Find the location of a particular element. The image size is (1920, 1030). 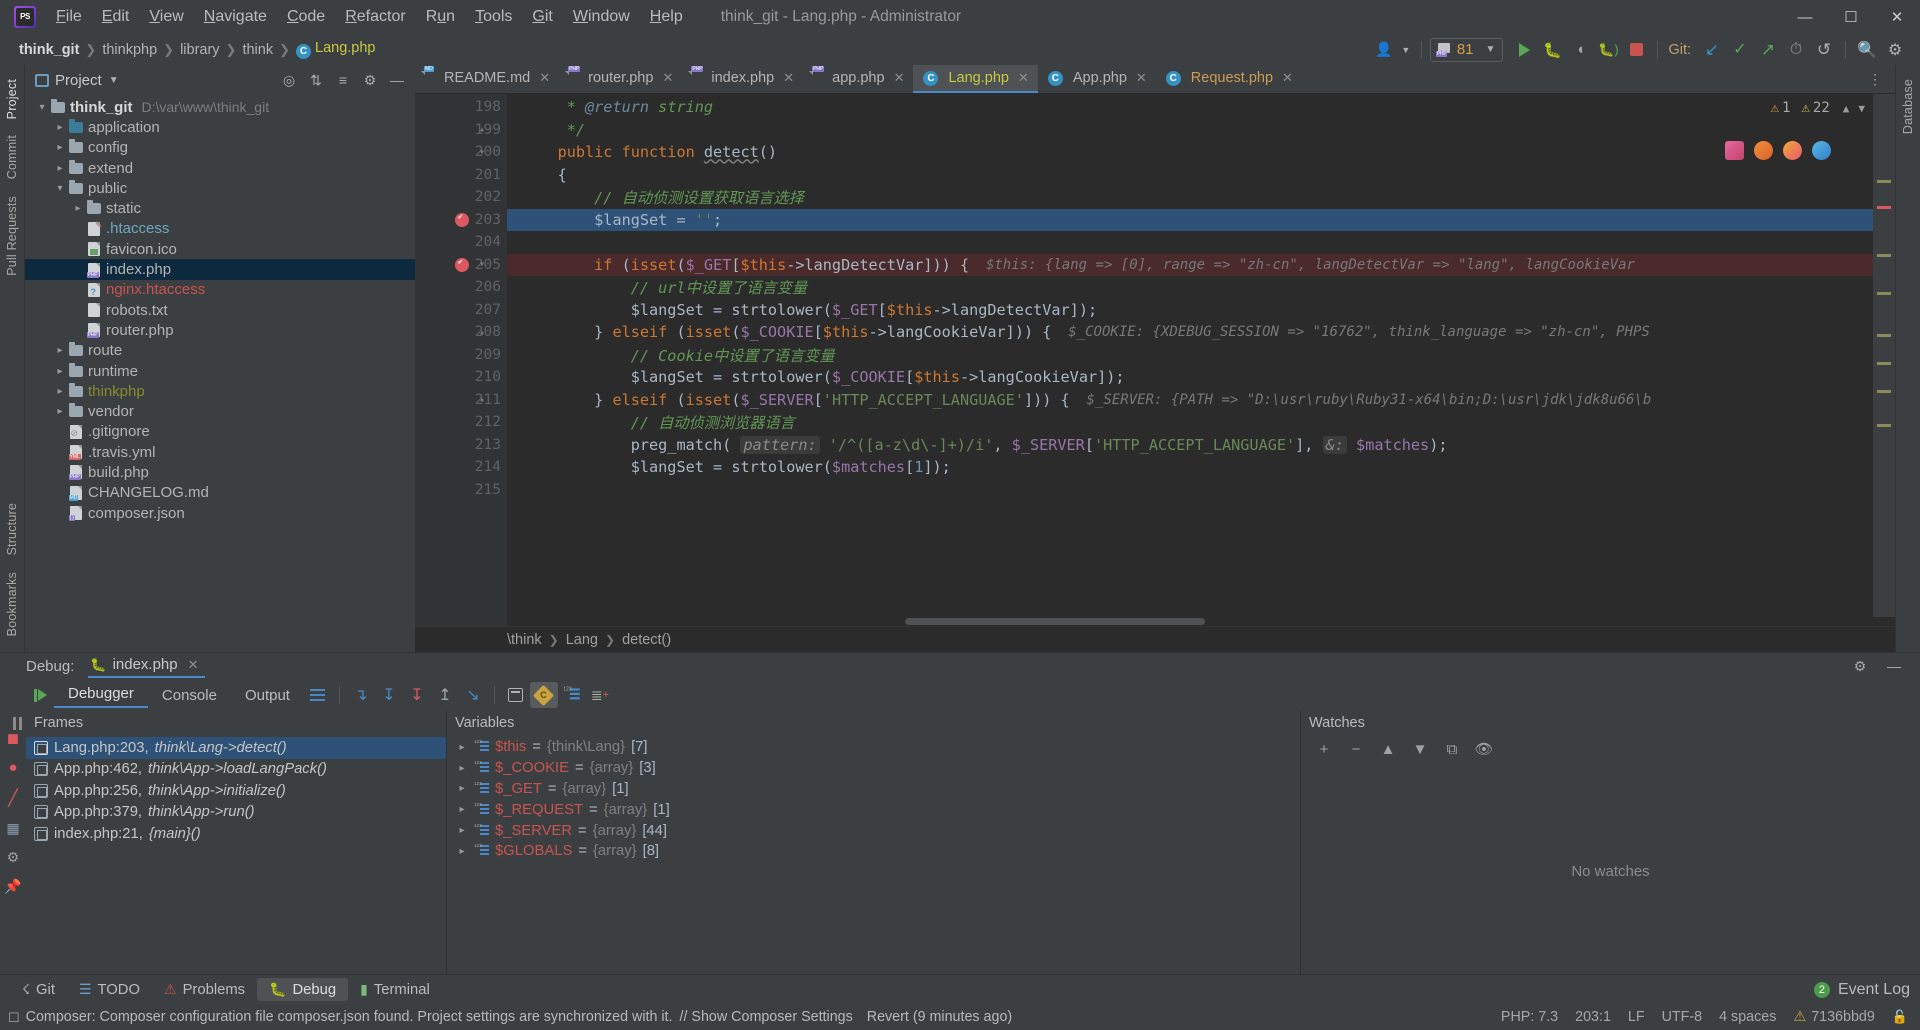

tree-item-public: public is located at coordinates (220, 188).